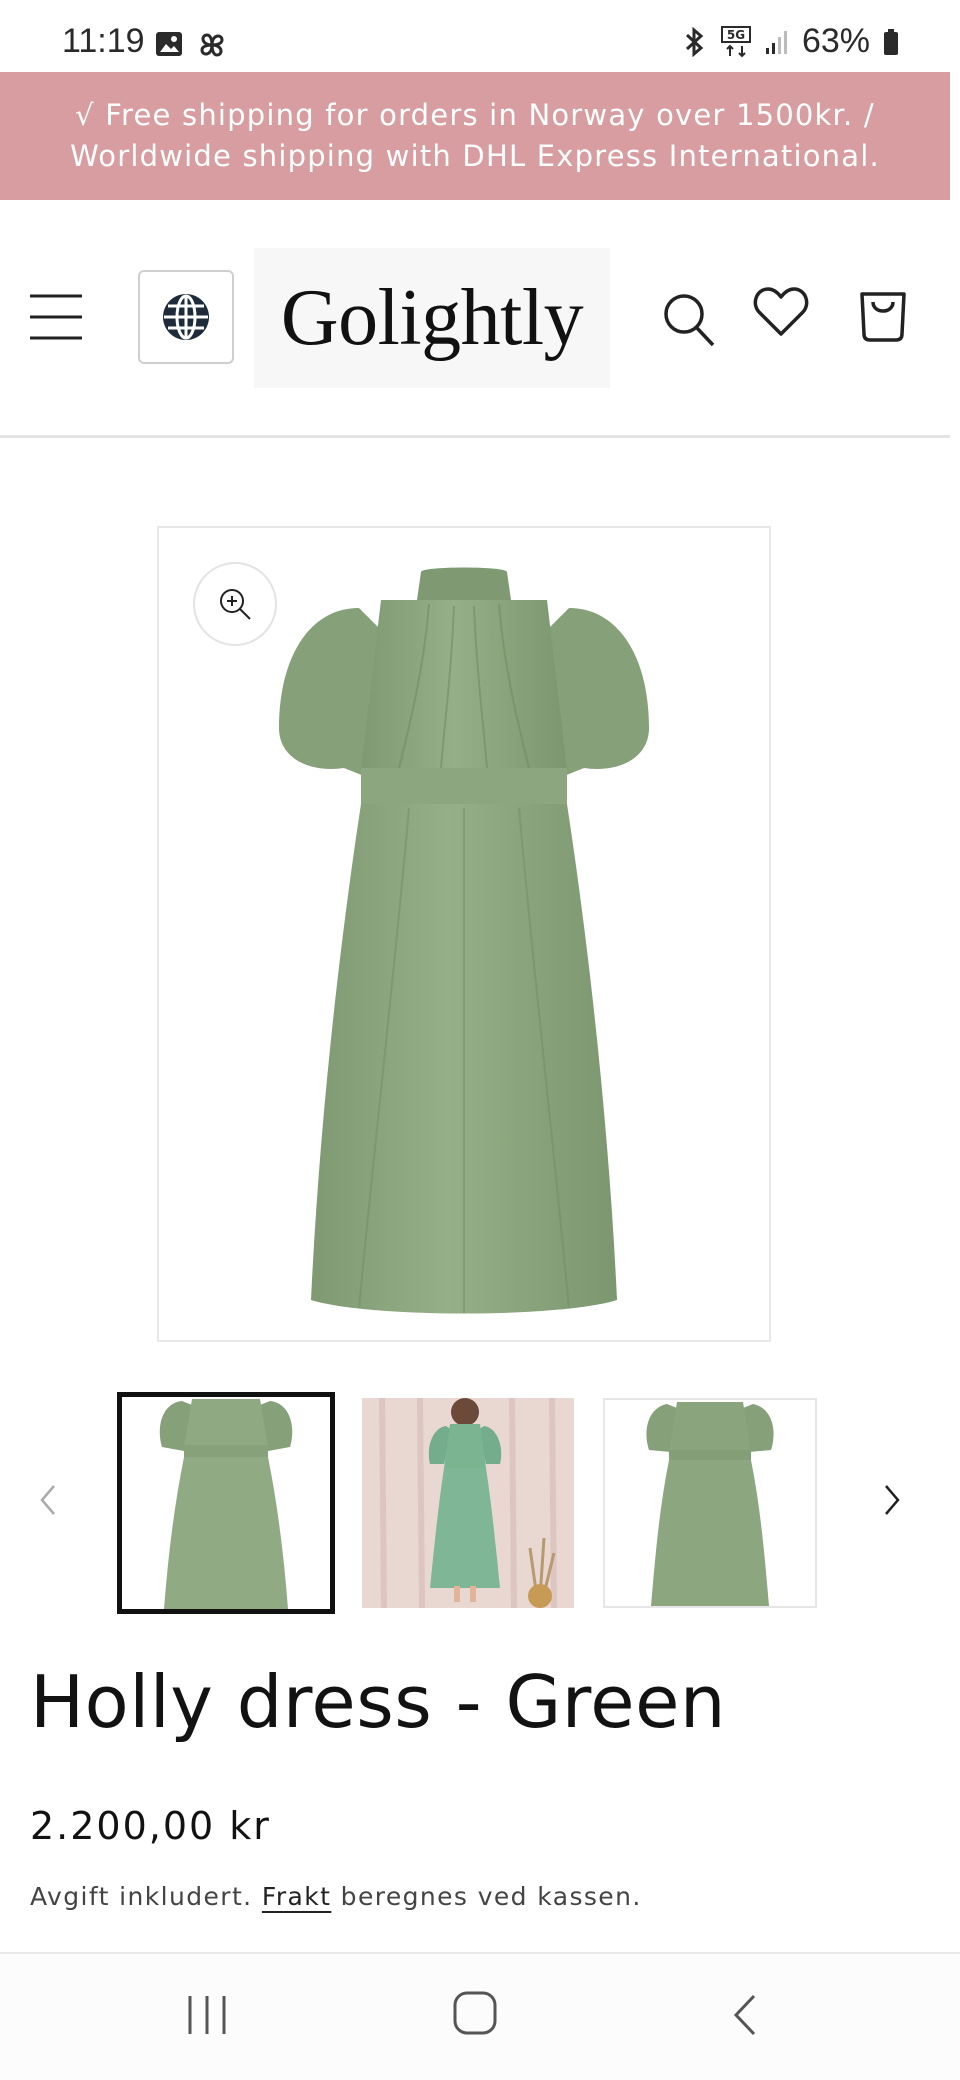 This screenshot has height=2080, width=960. Describe the element at coordinates (103, 41) in the screenshot. I see `status-time: 11:19` at that location.